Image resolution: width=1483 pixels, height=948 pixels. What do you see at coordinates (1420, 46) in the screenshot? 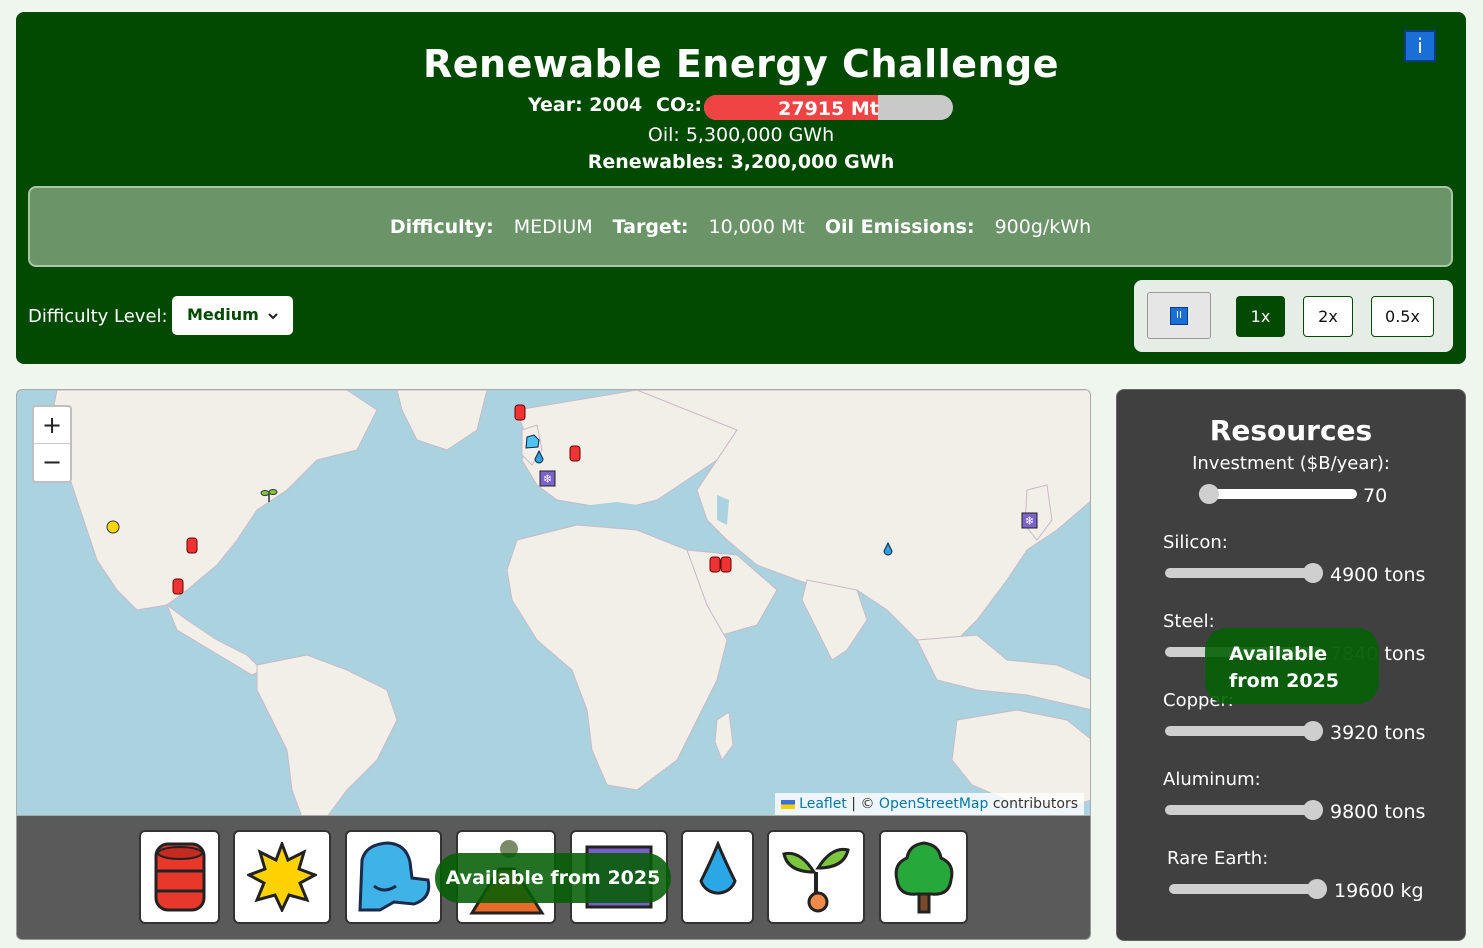
I see `info-button: i` at bounding box center [1420, 46].